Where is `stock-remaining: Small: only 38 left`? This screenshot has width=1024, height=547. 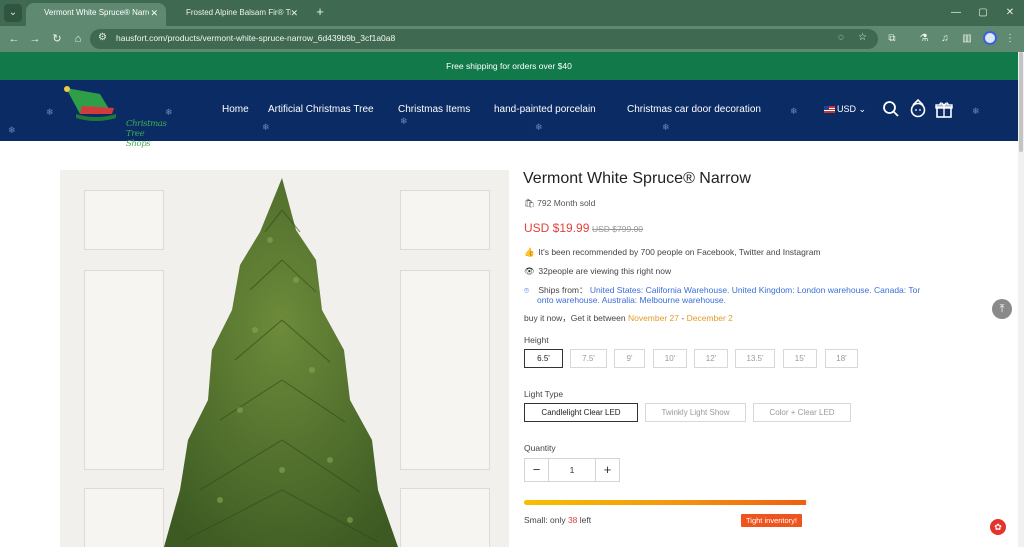 stock-remaining: Small: only 38 left is located at coordinates (557, 520).